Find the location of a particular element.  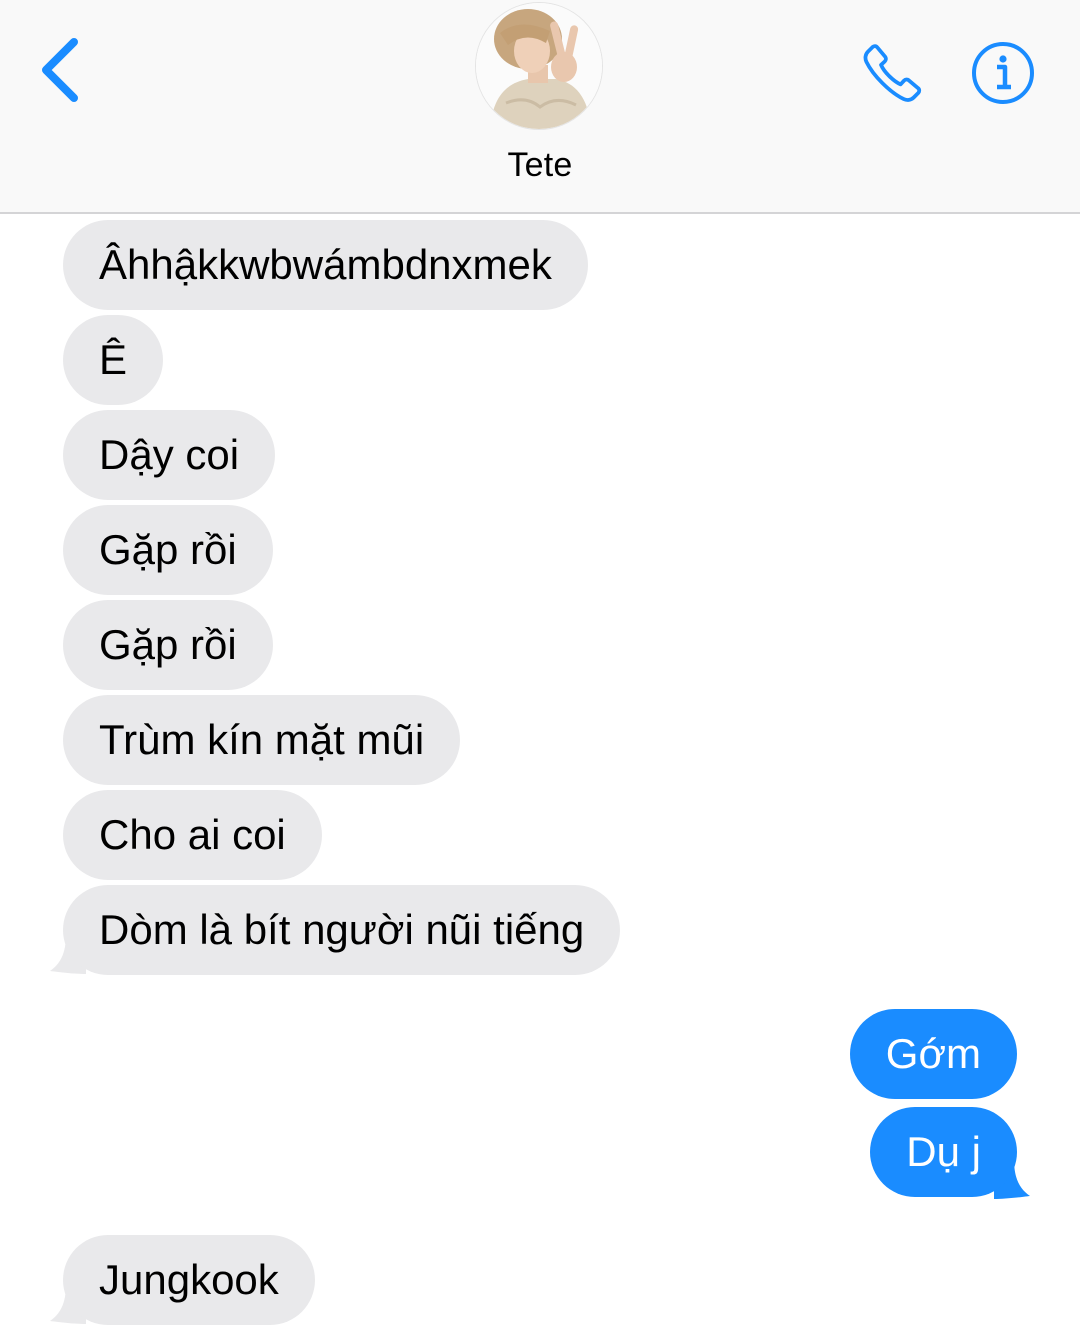

info-icon is located at coordinates (1003, 73).